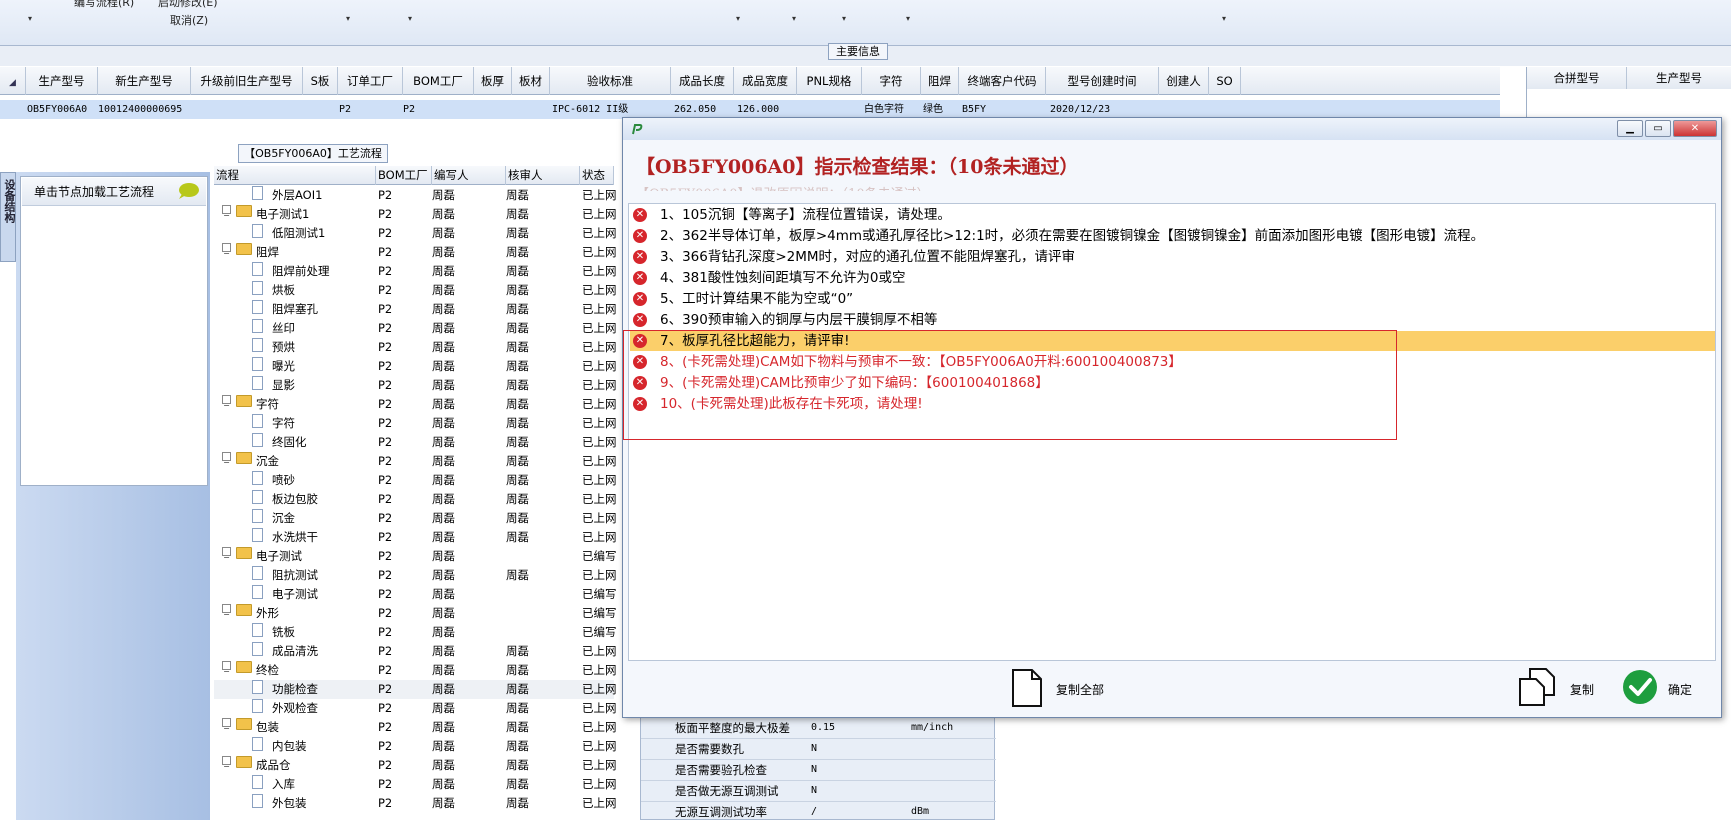  Describe the element at coordinates (415, 195) in the screenshot. I see `tree-row: 外层AOI1 P2 周磊 周磊 已上网` at that location.